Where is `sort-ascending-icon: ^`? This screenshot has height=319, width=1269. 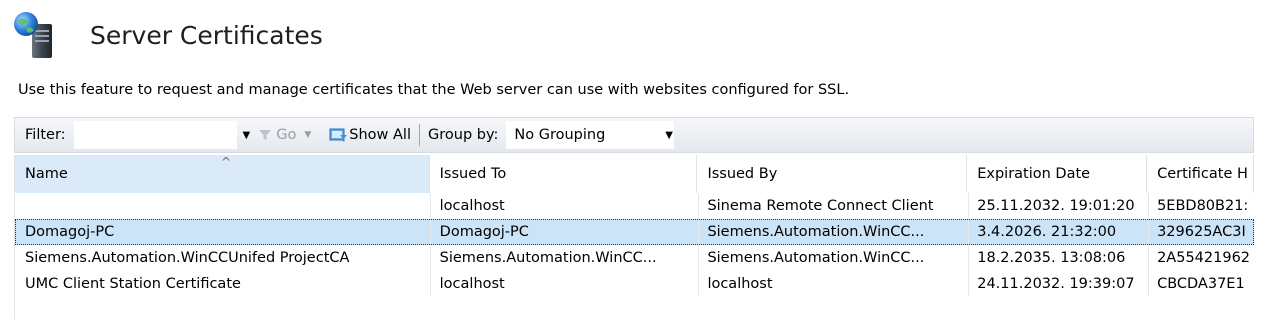
sort-ascending-icon: ^ is located at coordinates (226, 162).